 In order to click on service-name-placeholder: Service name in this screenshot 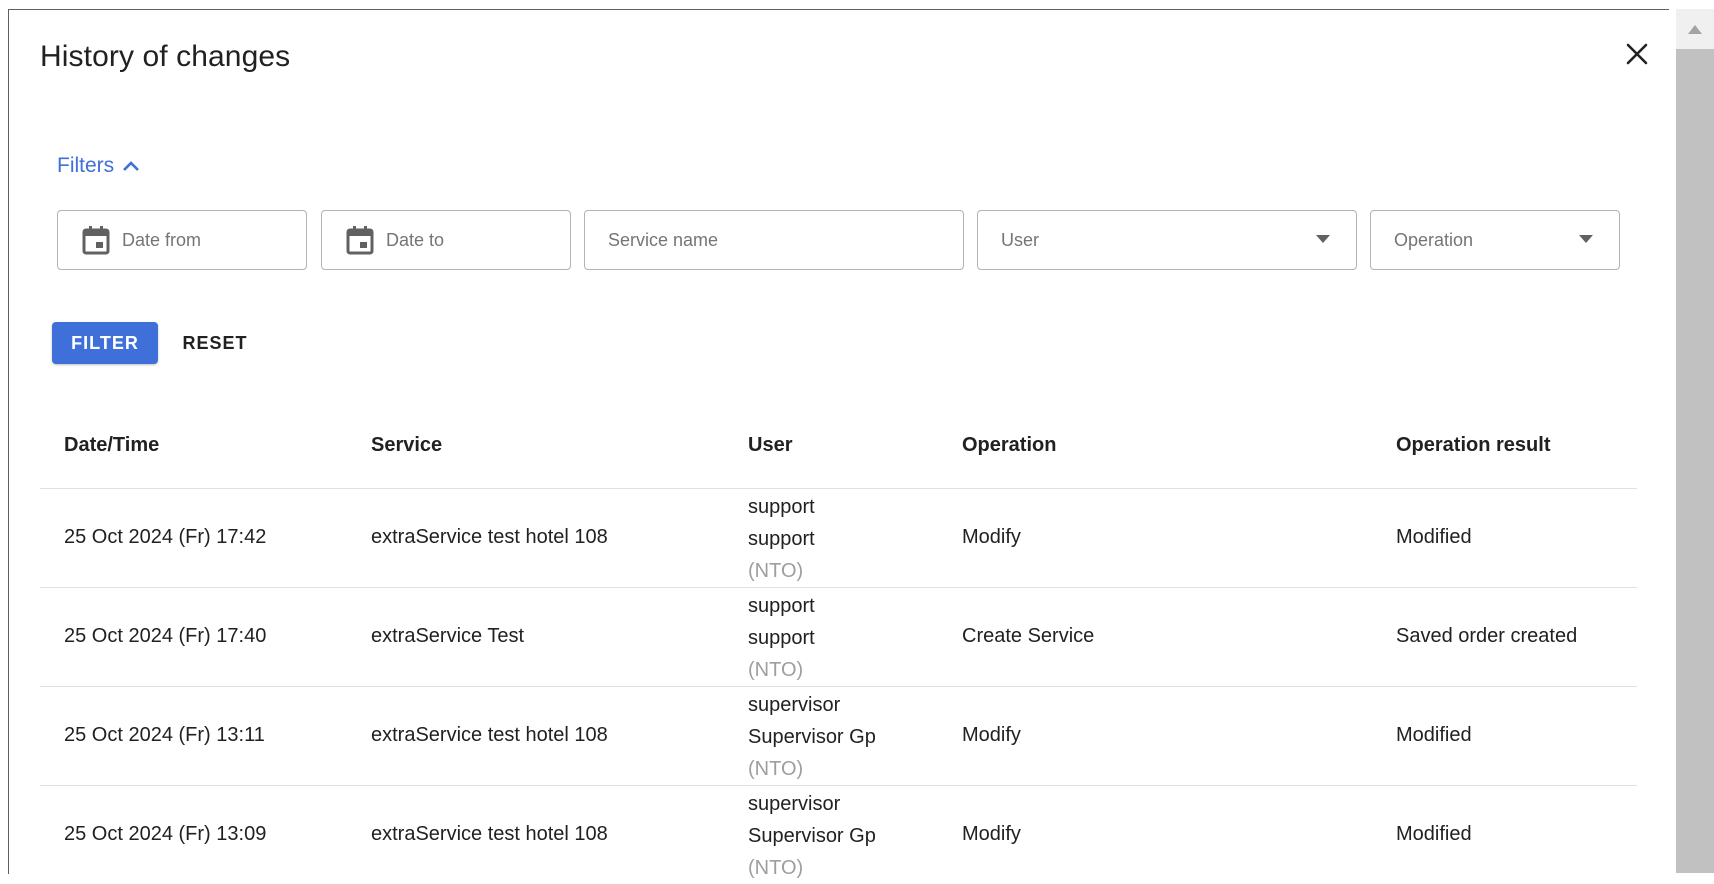, I will do `click(663, 239)`.